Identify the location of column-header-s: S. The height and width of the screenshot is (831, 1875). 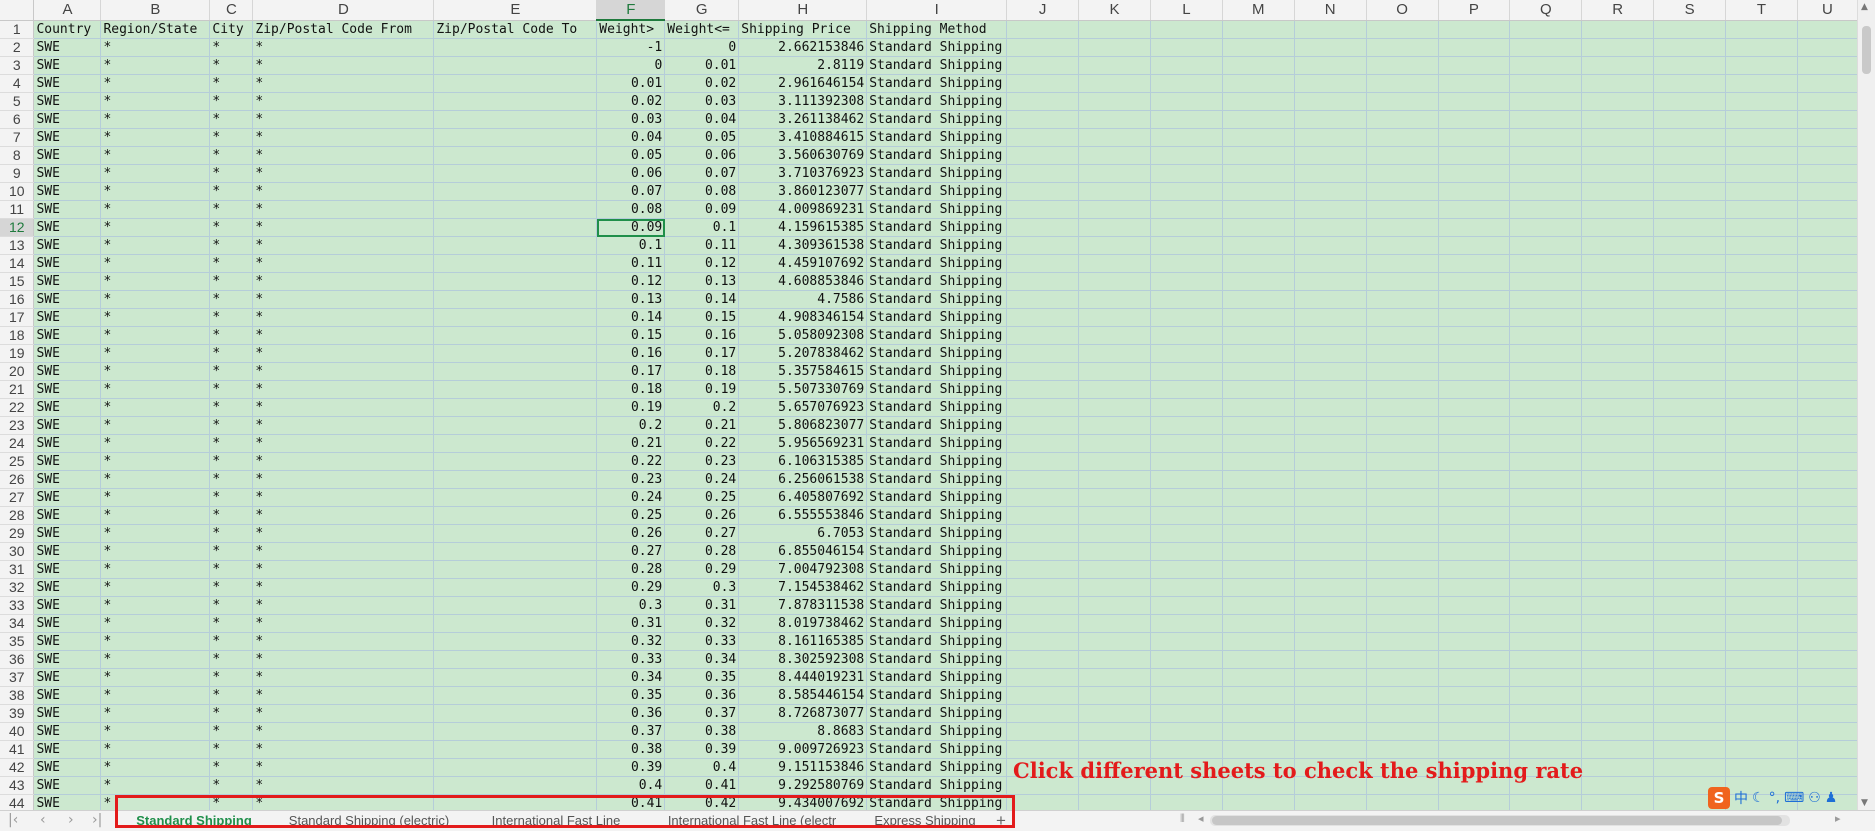
(1690, 10).